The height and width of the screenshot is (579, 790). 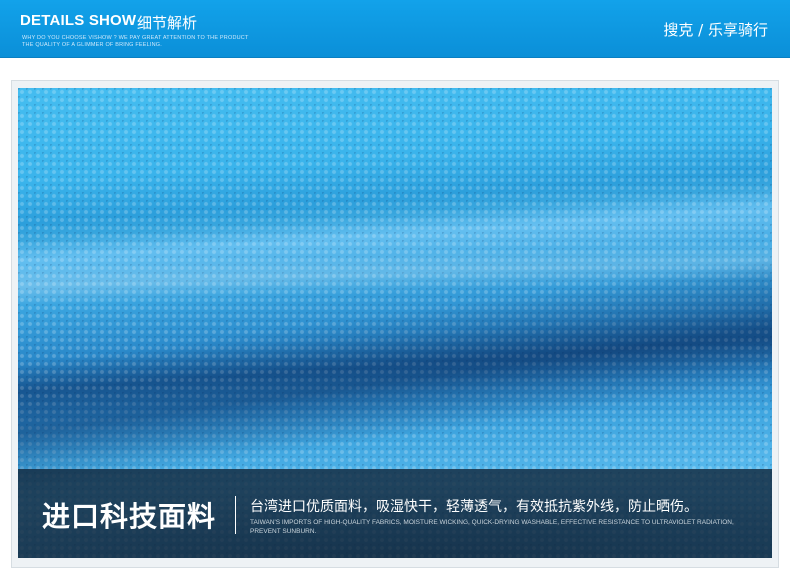 I want to click on caption-description: 台湾进口优质面料，吸湿快干，轻薄透气，有效抵抗紫外线，防止晒伤。, so click(x=474, y=507).